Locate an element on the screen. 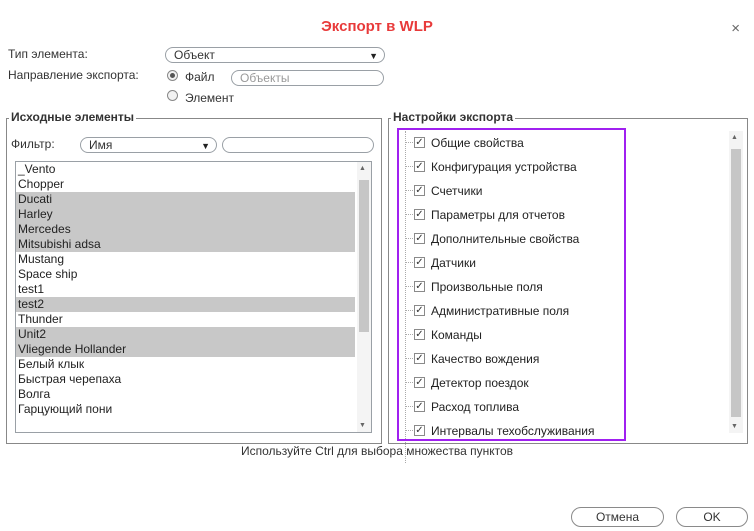 The image size is (754, 531). list-item: Ducati is located at coordinates (185, 199).